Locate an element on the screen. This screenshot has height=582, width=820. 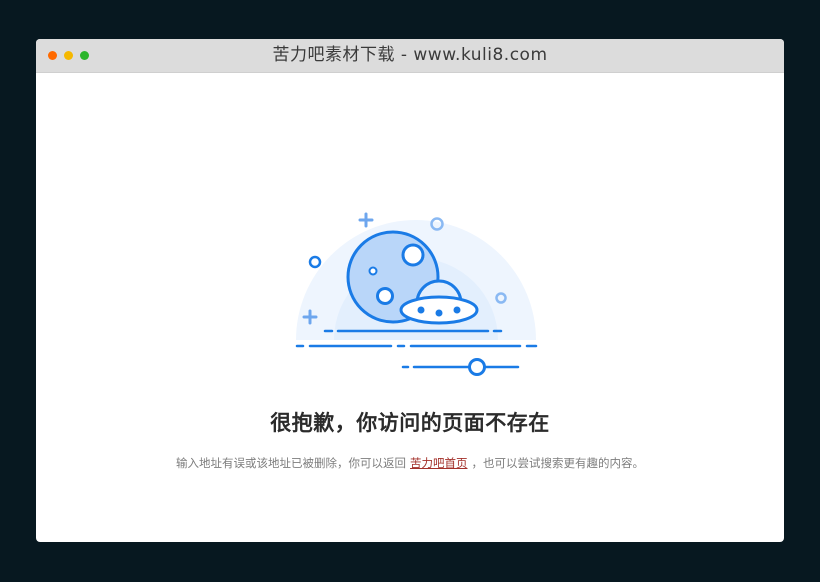
home-link: 苦力吧首页 is located at coordinates (439, 463).